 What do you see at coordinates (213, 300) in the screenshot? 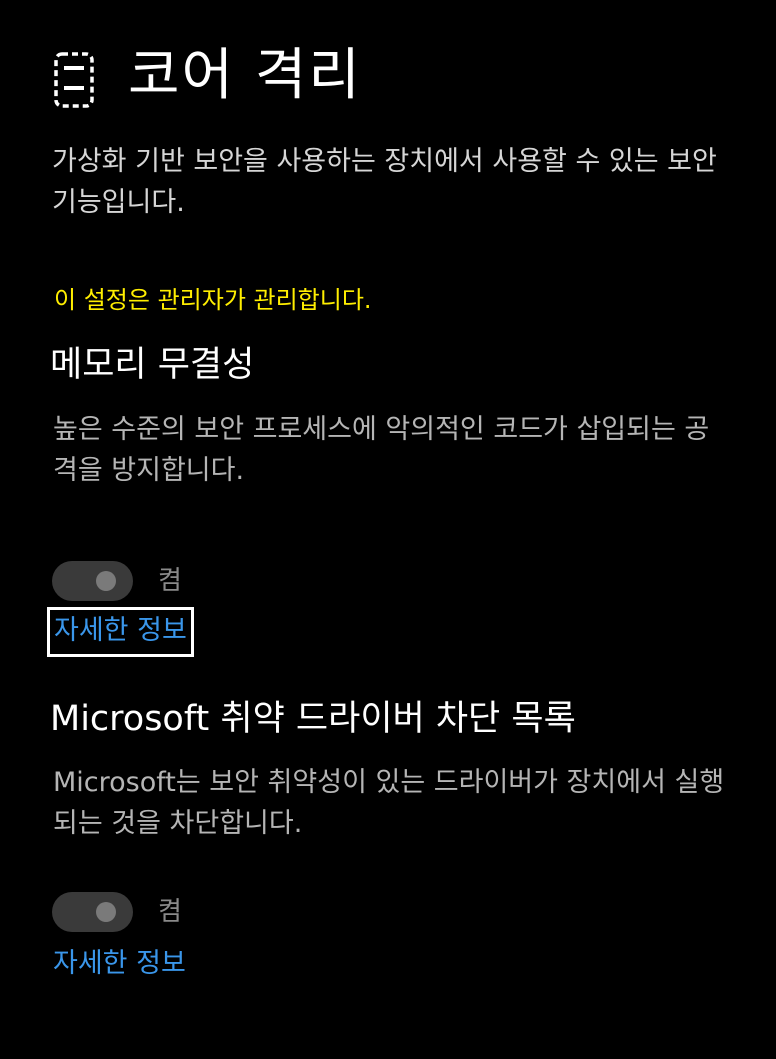
I see `managed-by-admin-notice: 이 설정은 관리자가 관리합니다.` at bounding box center [213, 300].